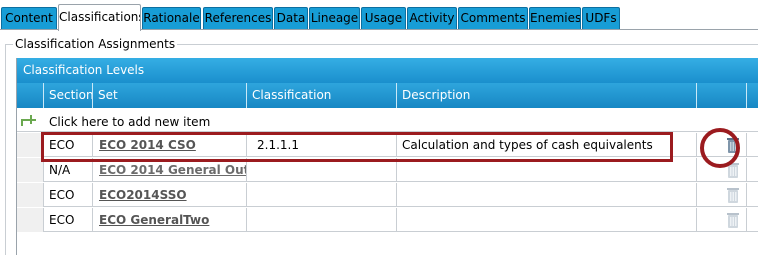  Describe the element at coordinates (238, 18) in the screenshot. I see `tab-references: References` at that location.